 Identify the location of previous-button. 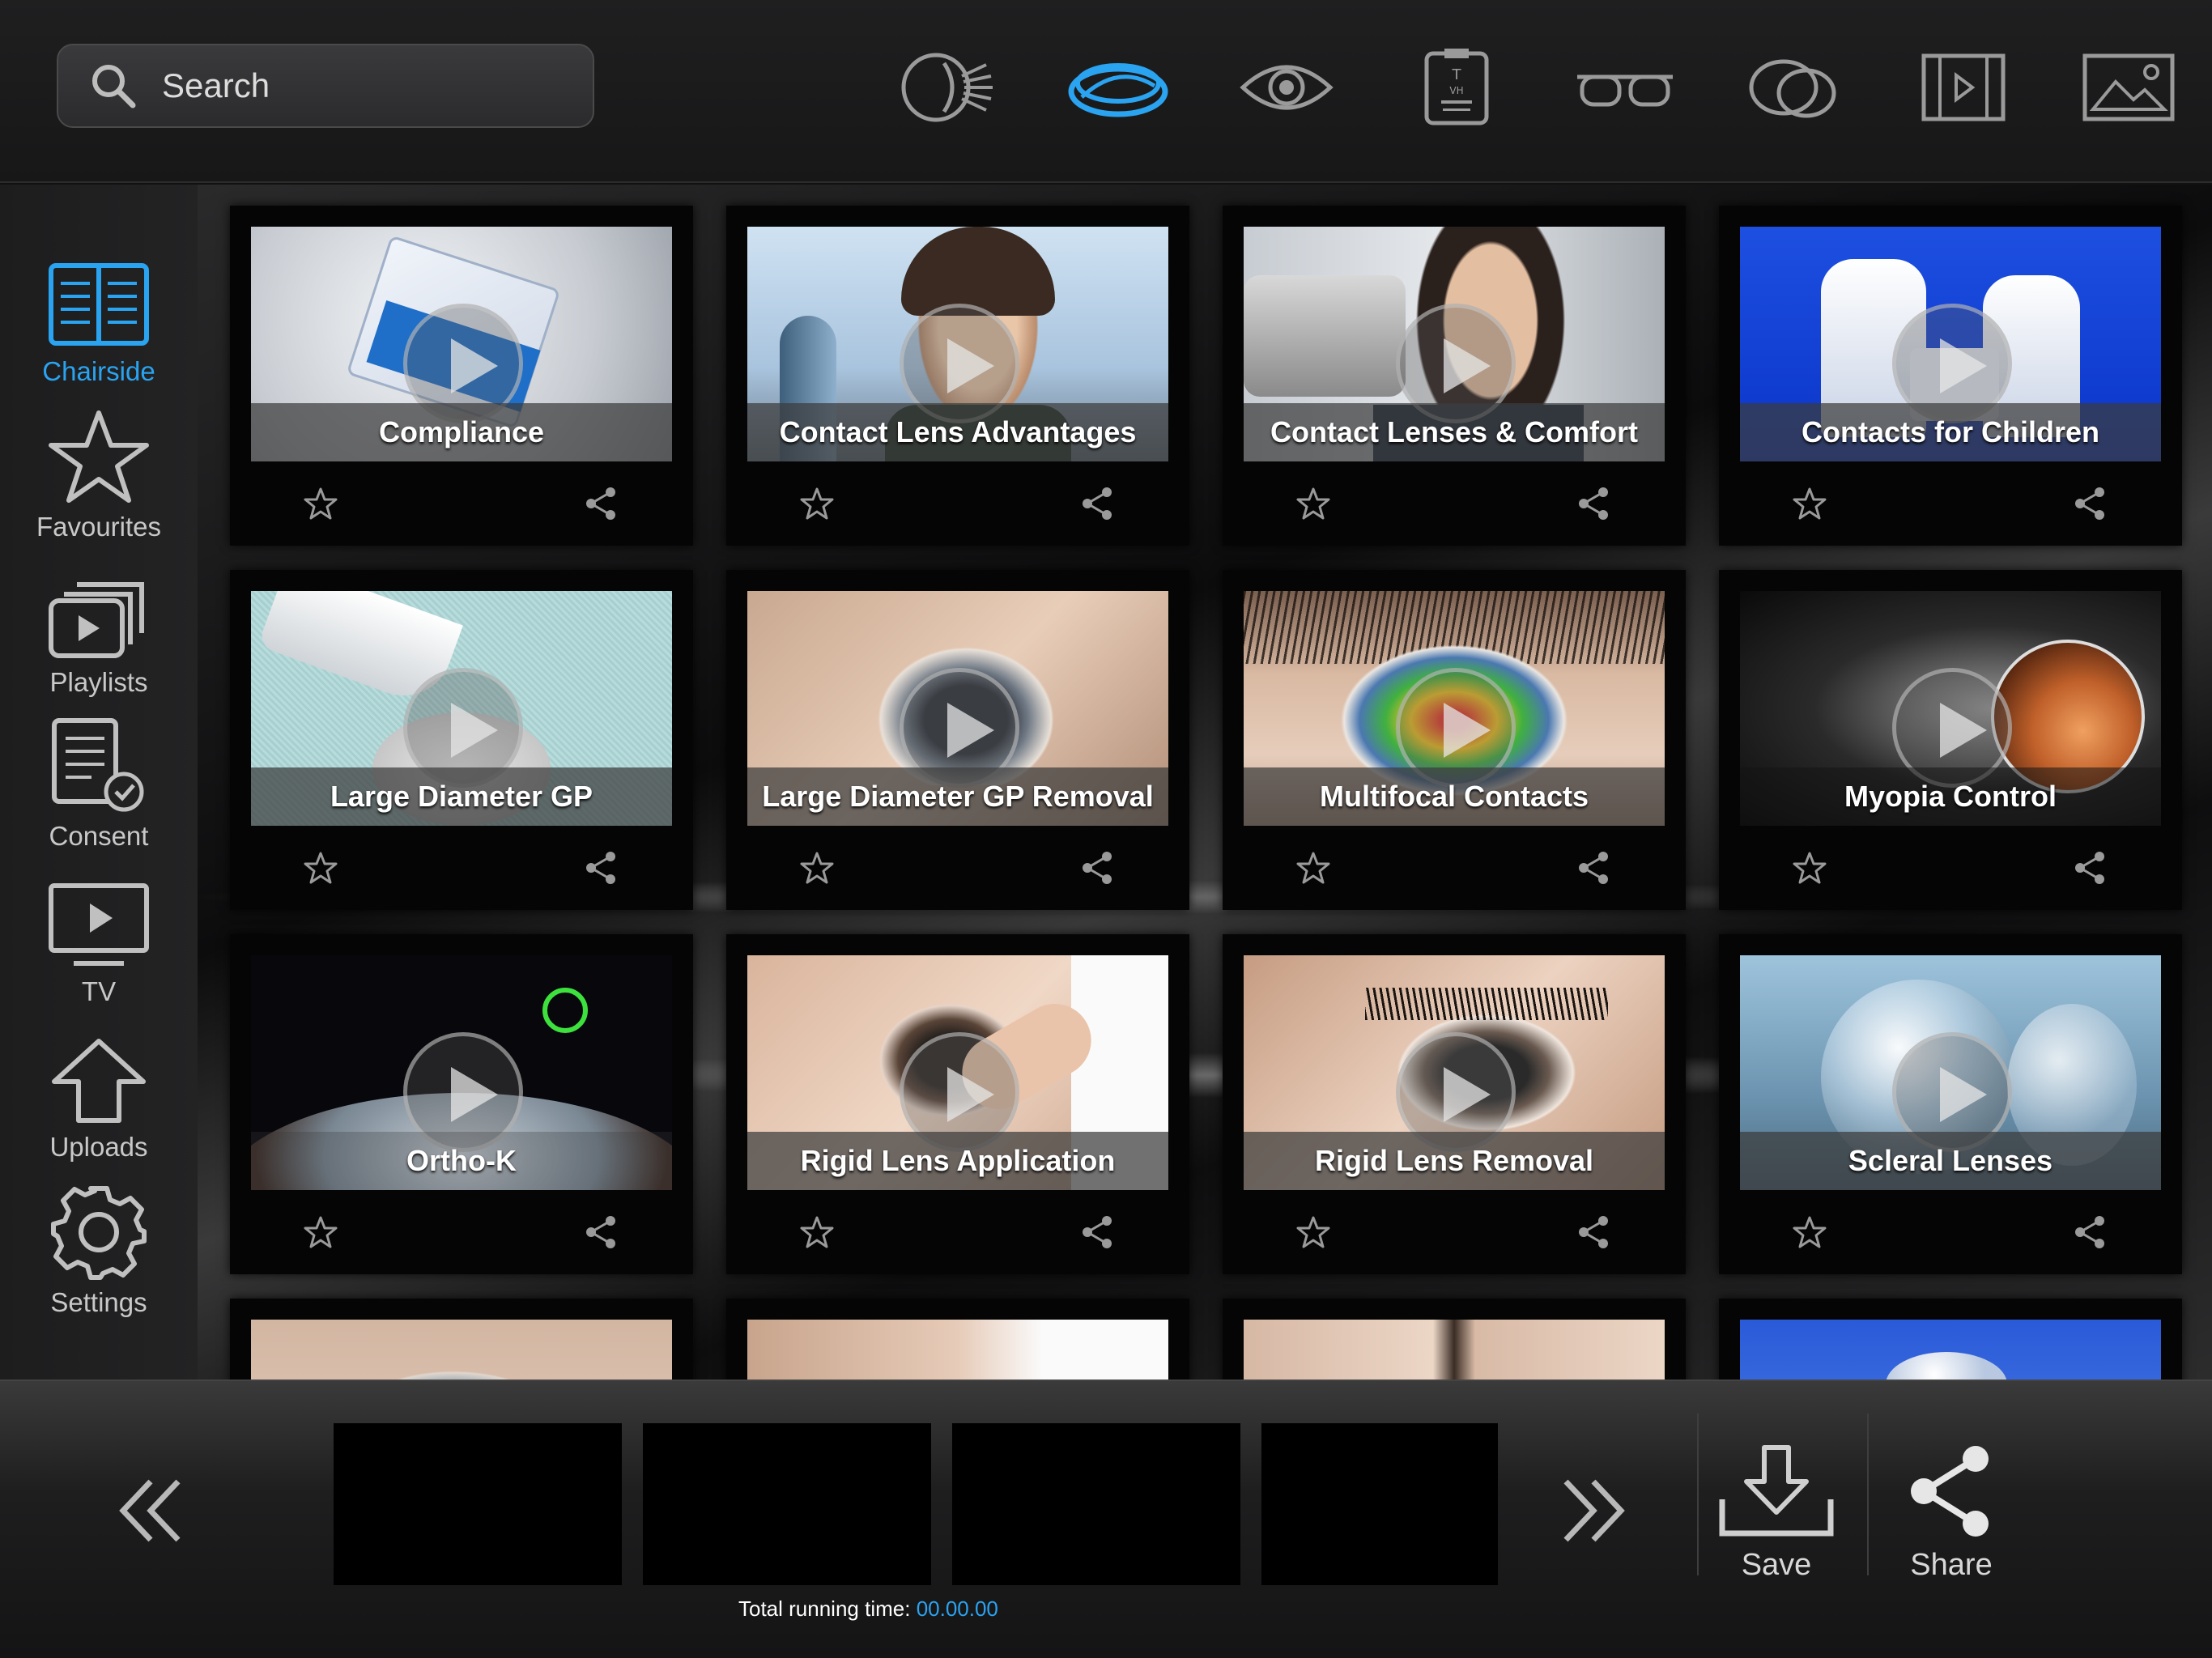
(151, 1510).